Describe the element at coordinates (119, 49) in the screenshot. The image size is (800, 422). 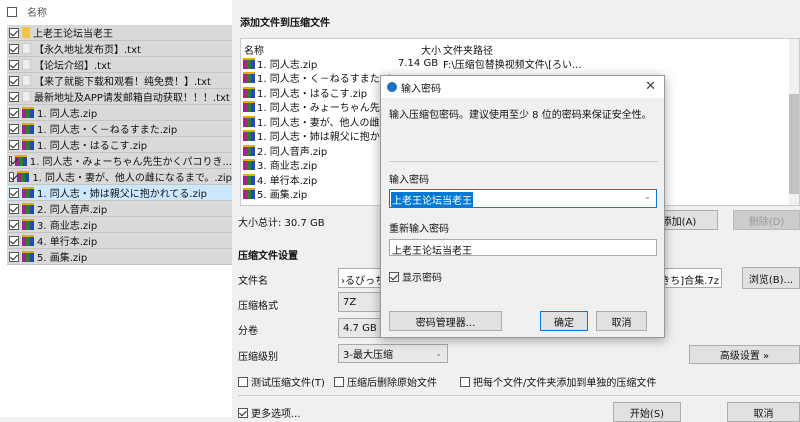
I see `tree-row: 【永久地址发布页】.txt` at that location.